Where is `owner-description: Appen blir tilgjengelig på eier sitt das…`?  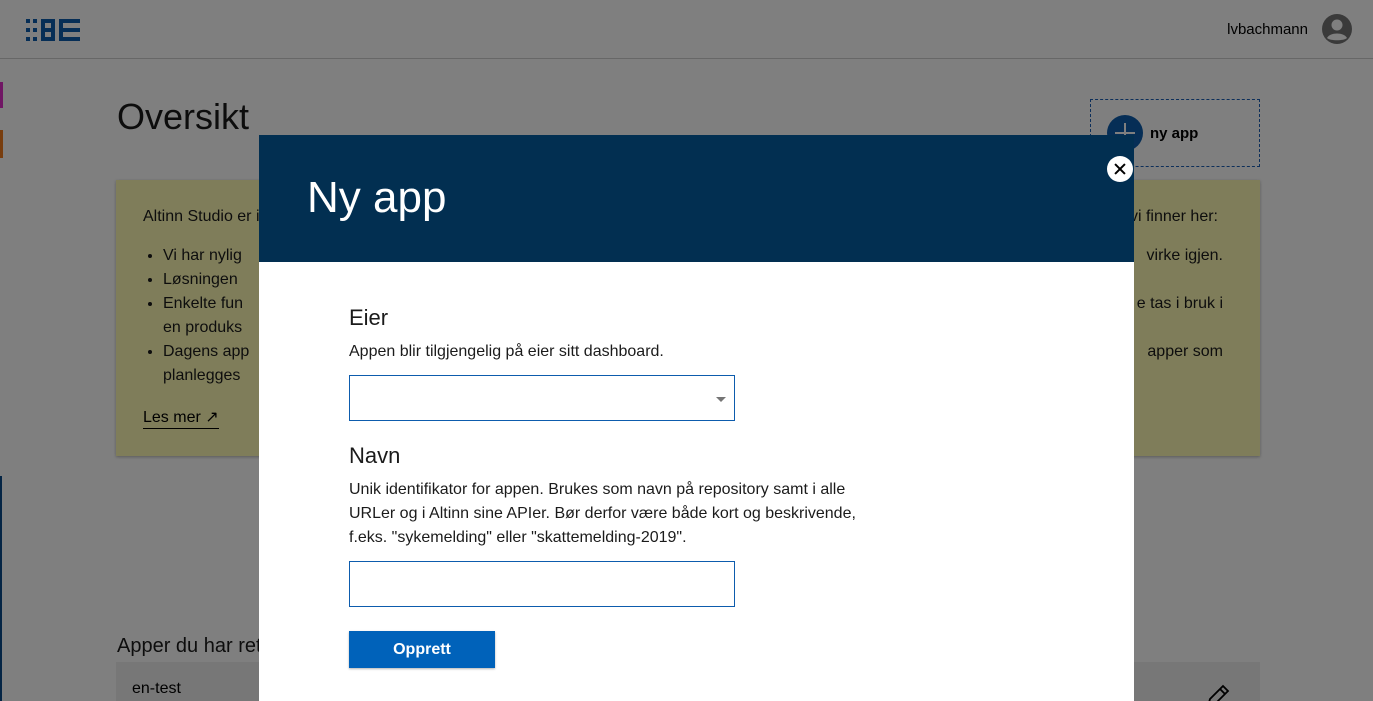
owner-description: Appen blir tilgjengelig på eier sitt das… is located at coordinates (506, 351).